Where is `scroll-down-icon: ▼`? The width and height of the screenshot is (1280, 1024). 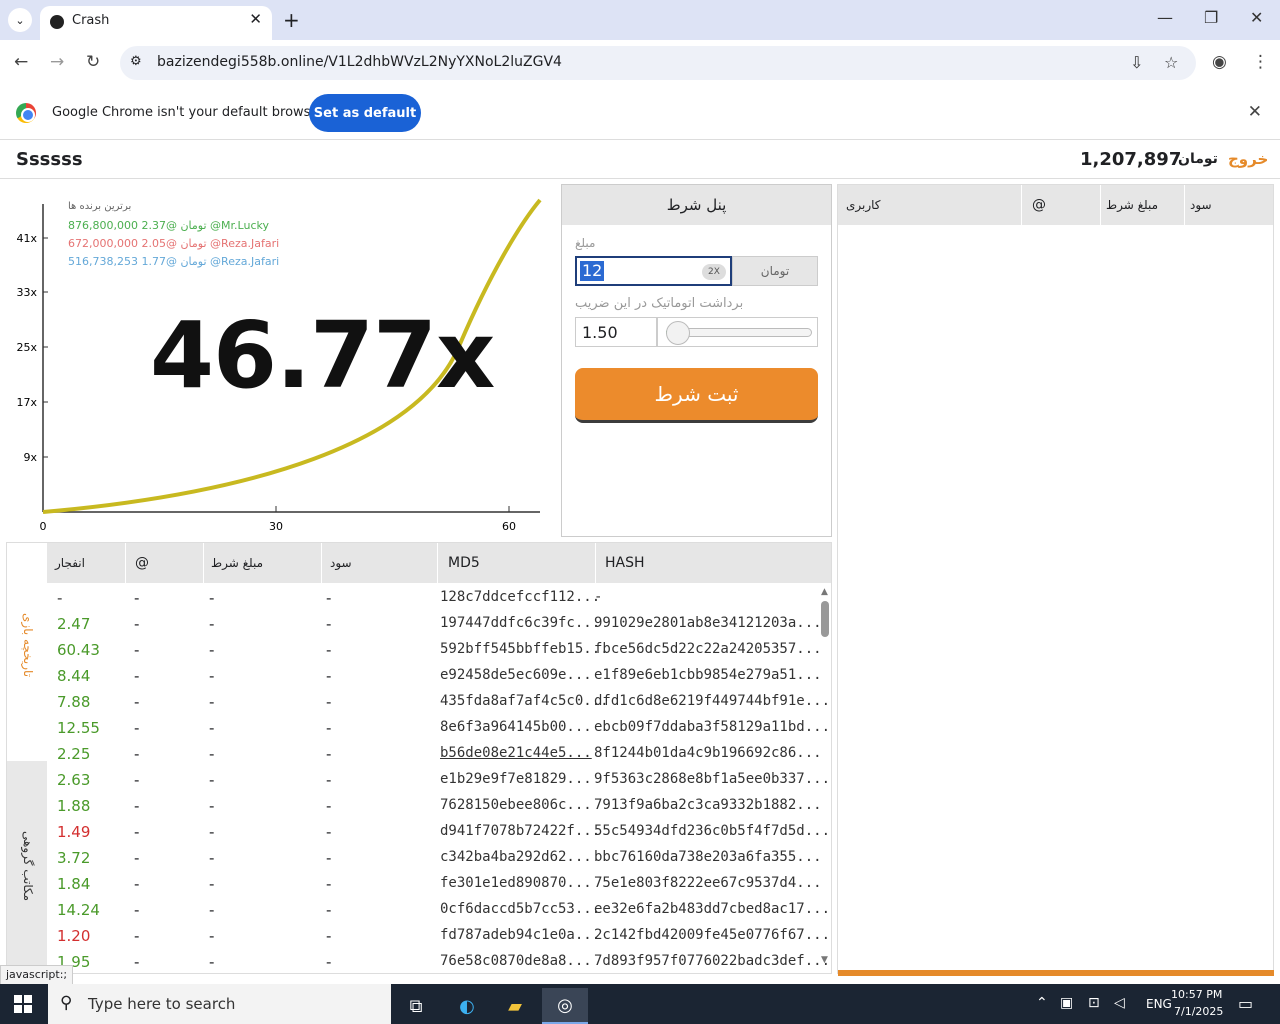 scroll-down-icon: ▼ is located at coordinates (824, 960).